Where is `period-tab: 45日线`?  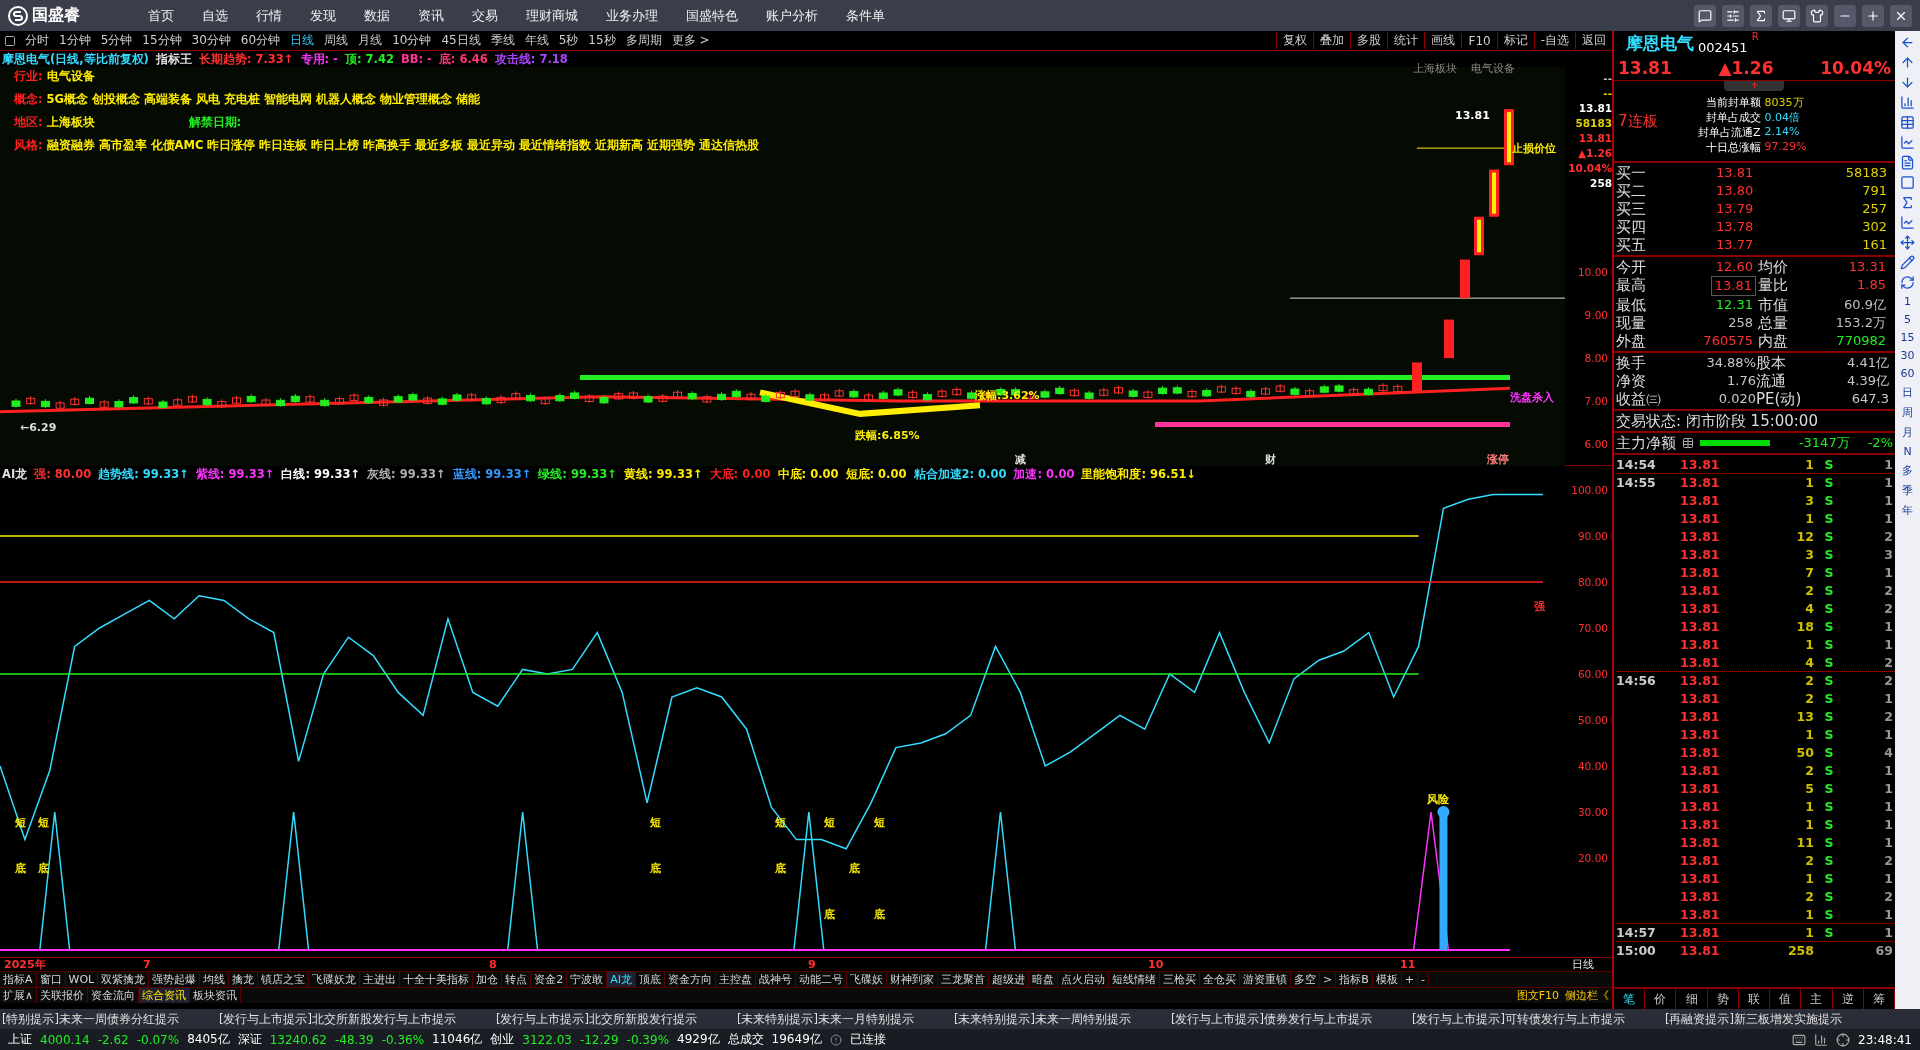 period-tab: 45日线 is located at coordinates (461, 40).